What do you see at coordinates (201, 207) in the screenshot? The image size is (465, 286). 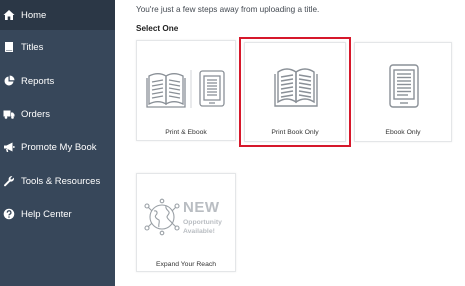 I see `new-badge: NEW` at bounding box center [201, 207].